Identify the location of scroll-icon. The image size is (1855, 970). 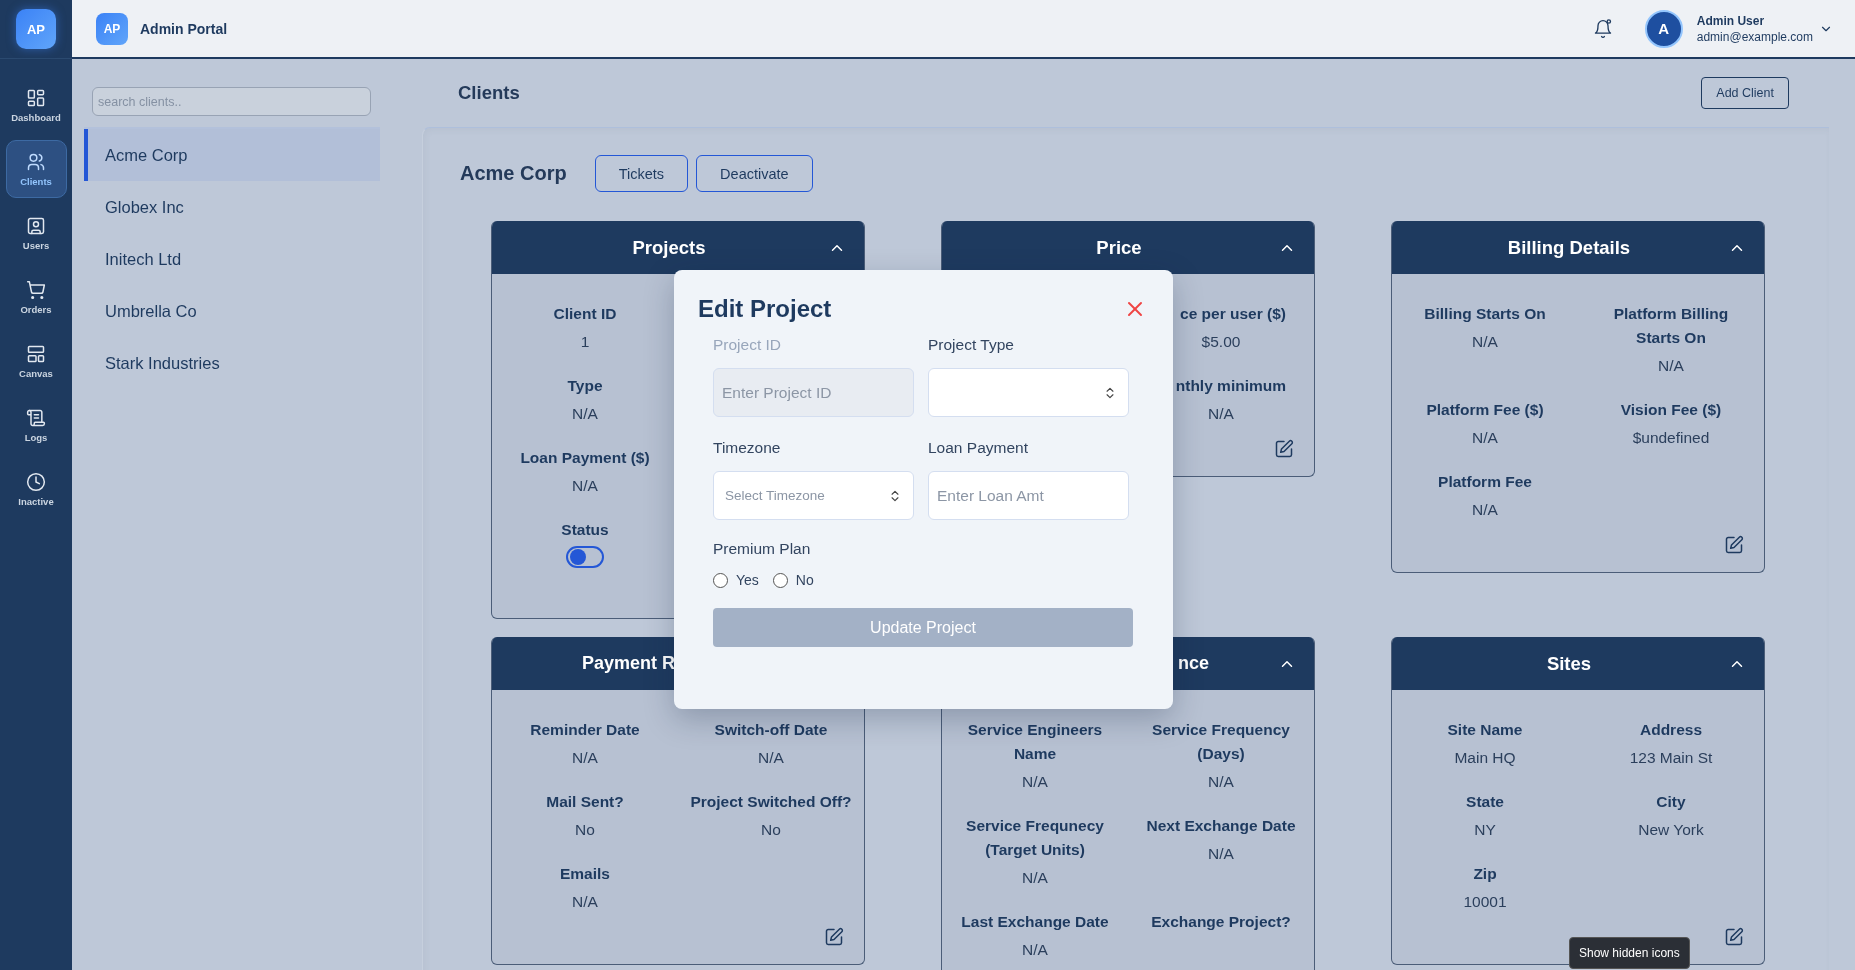
(36, 417).